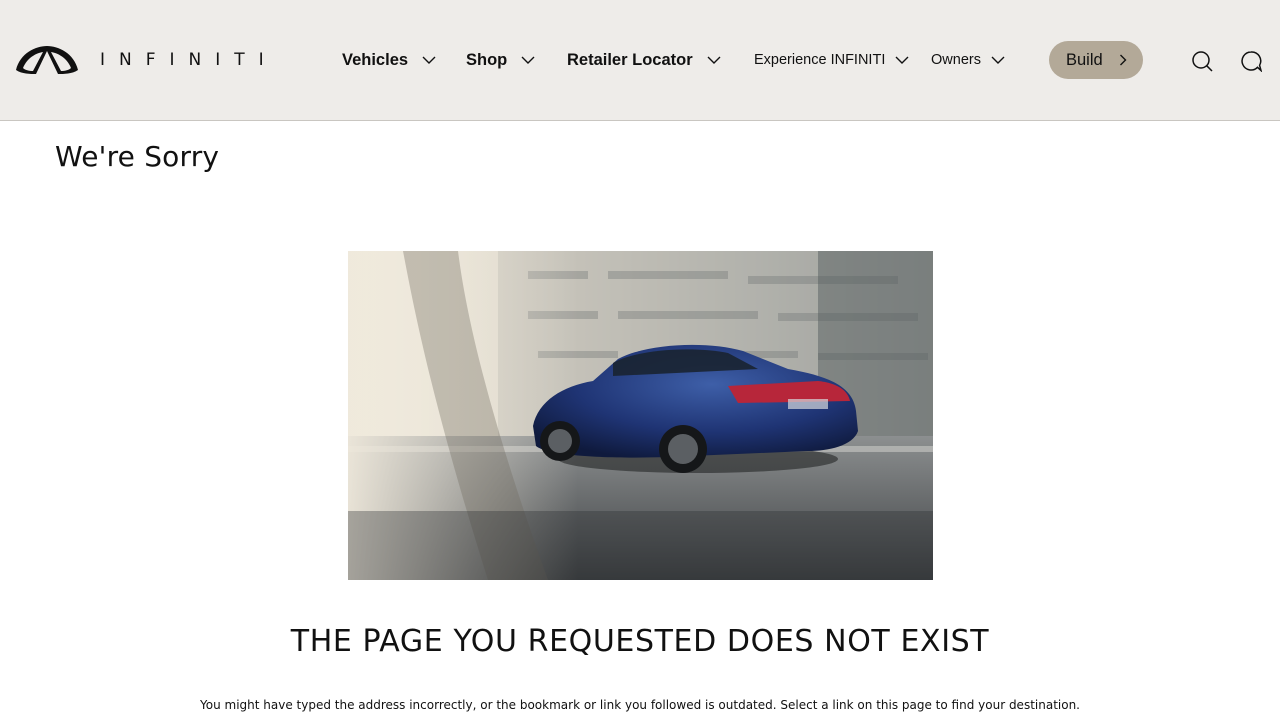 The image size is (1280, 720). What do you see at coordinates (137, 156) in the screenshot?
I see `page-title: We're Sorry` at bounding box center [137, 156].